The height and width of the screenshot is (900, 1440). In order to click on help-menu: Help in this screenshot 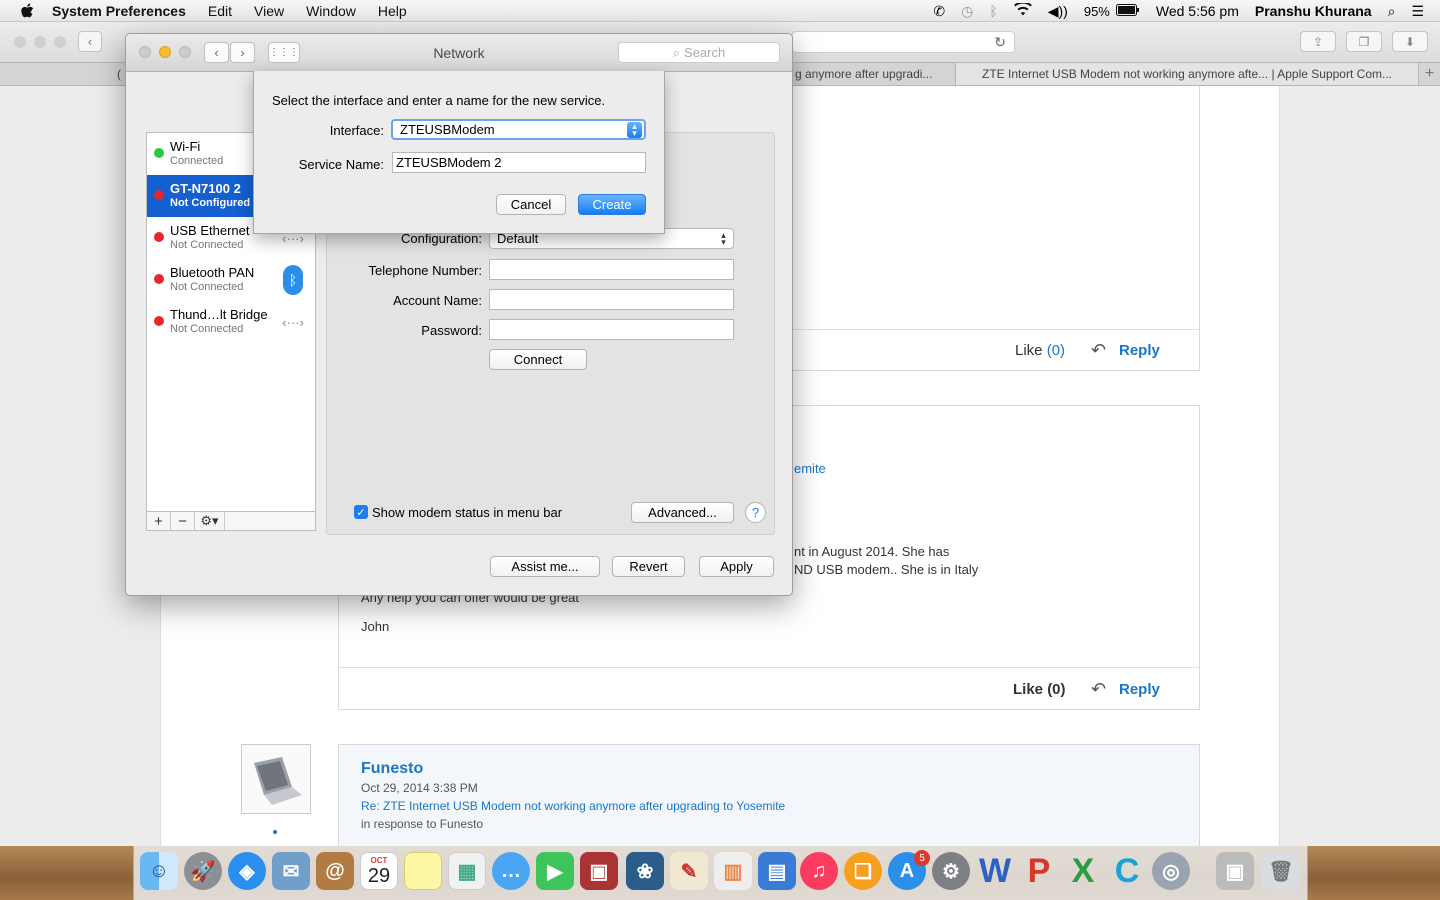, I will do `click(392, 11)`.